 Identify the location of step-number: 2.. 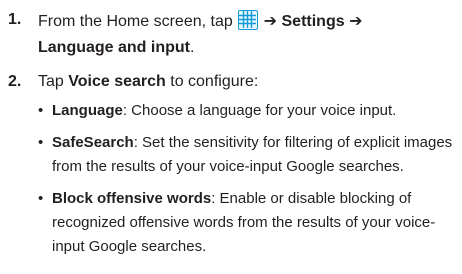
(15, 81).